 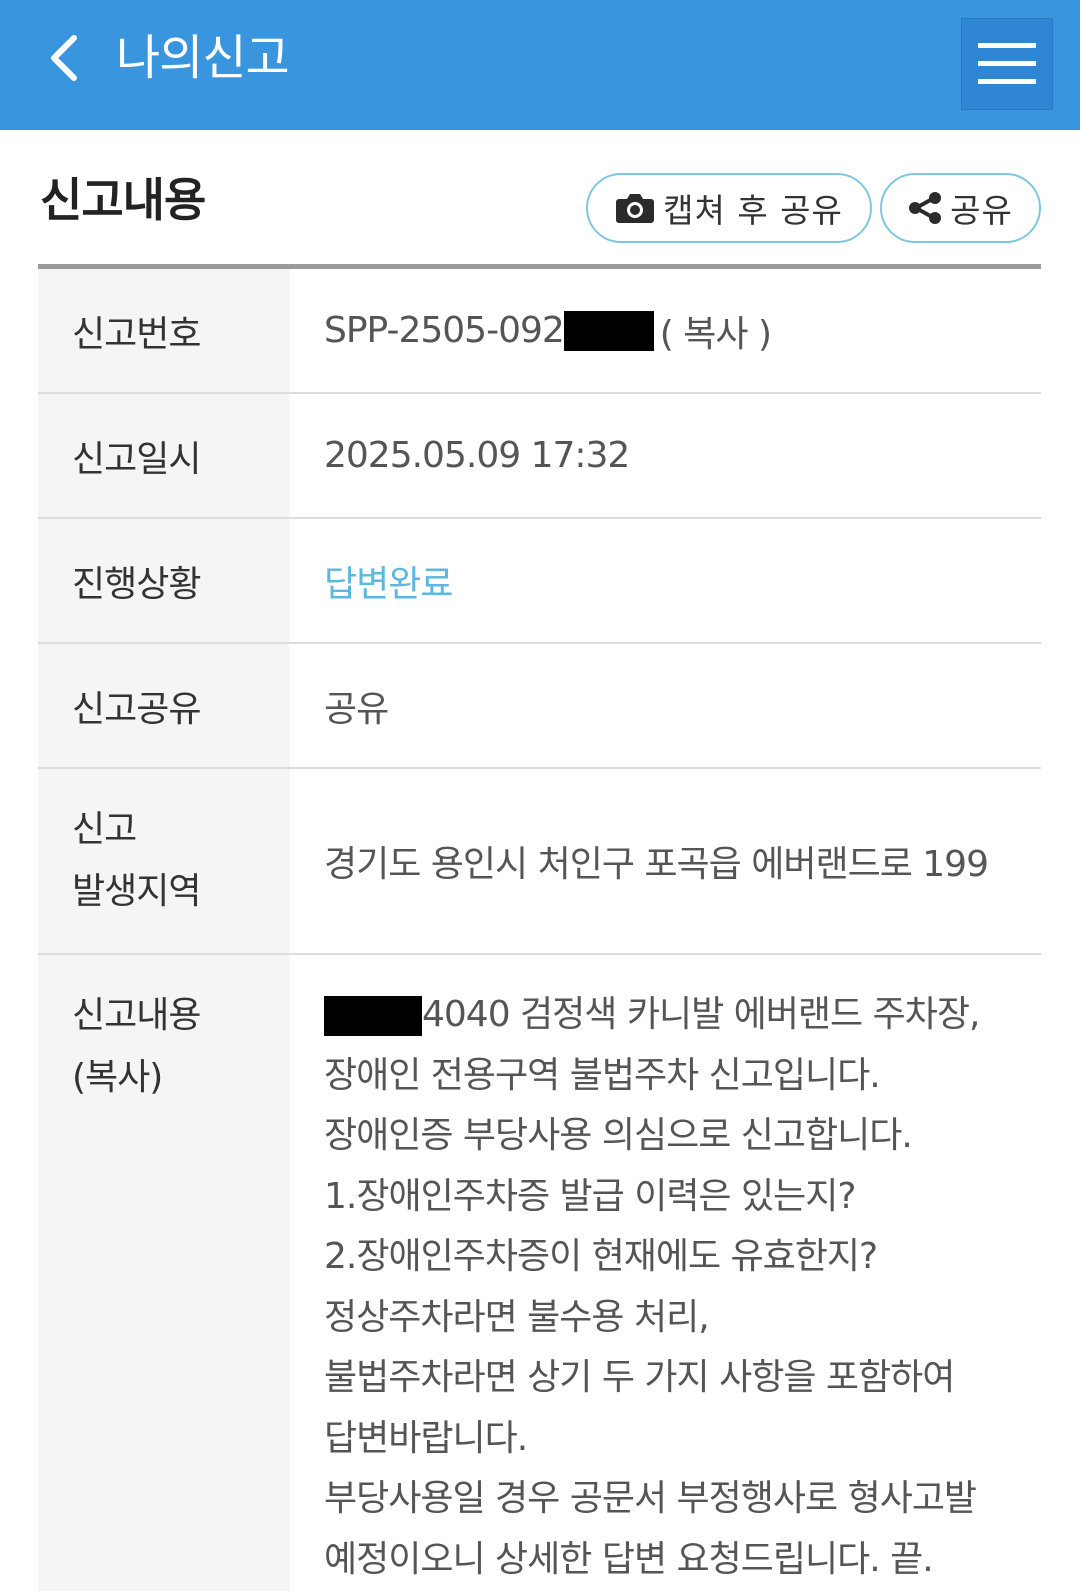 What do you see at coordinates (650, 1498) in the screenshot?
I see `report-content-line: 부당사용일 경우 공문서 부정행사로 형사고발` at bounding box center [650, 1498].